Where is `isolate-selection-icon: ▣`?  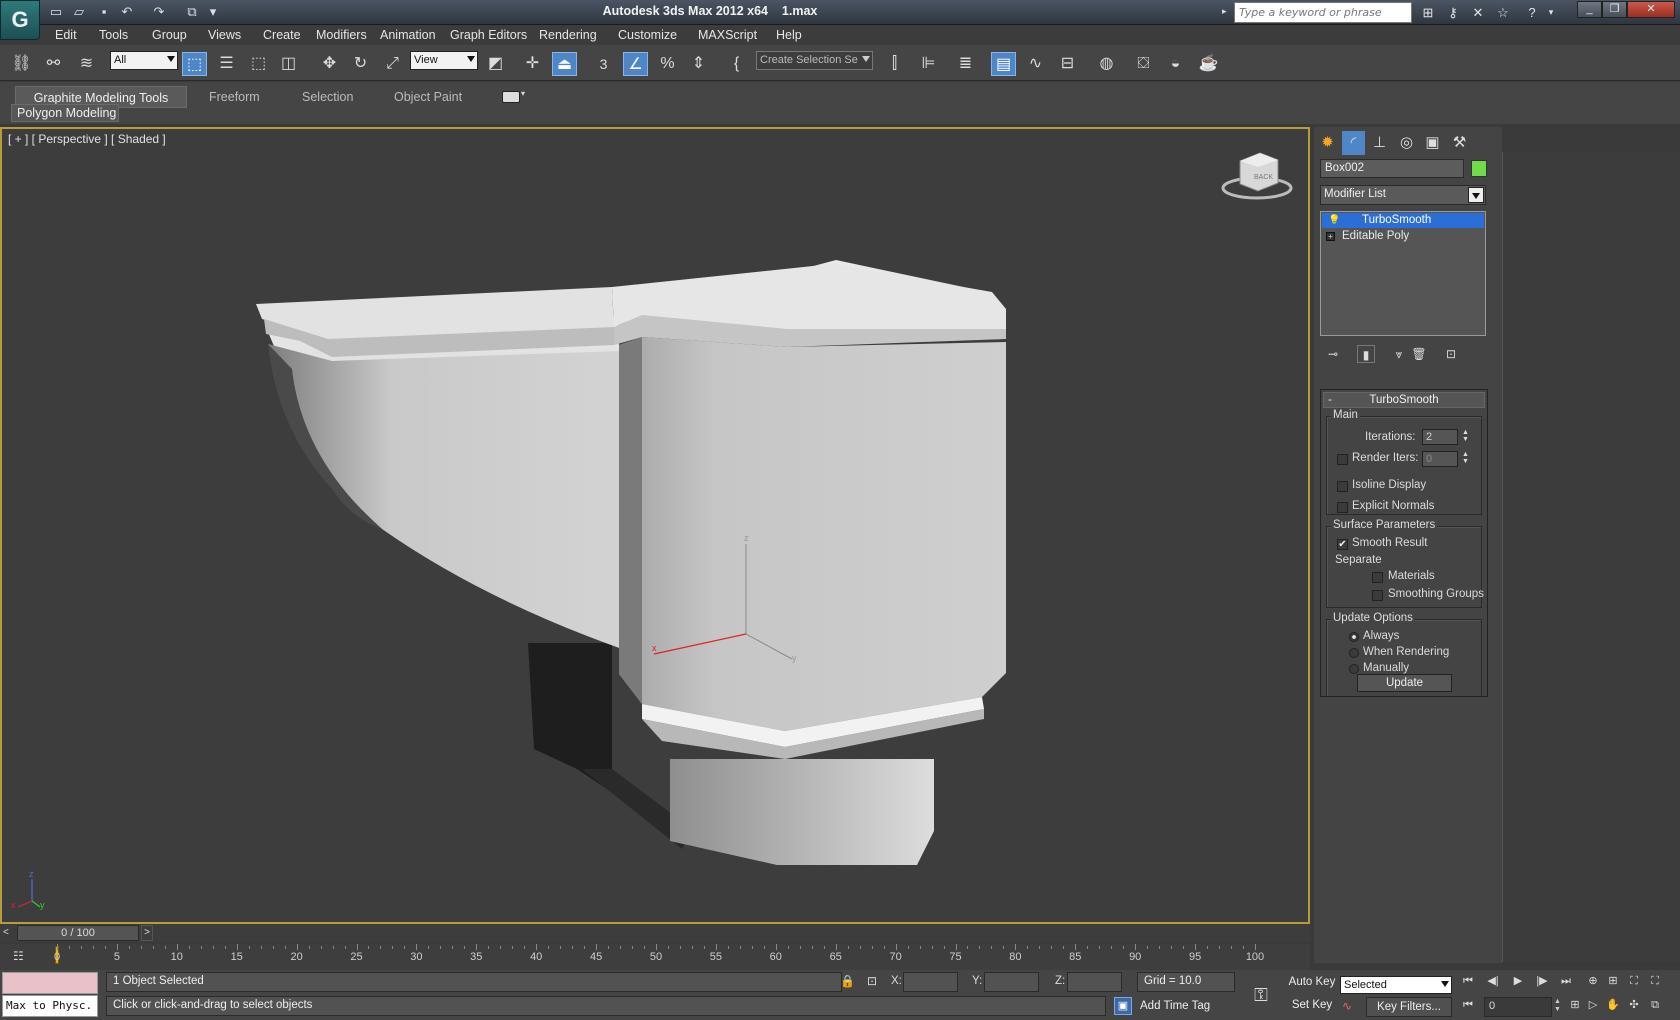 isolate-selection-icon: ▣ is located at coordinates (1123, 1006).